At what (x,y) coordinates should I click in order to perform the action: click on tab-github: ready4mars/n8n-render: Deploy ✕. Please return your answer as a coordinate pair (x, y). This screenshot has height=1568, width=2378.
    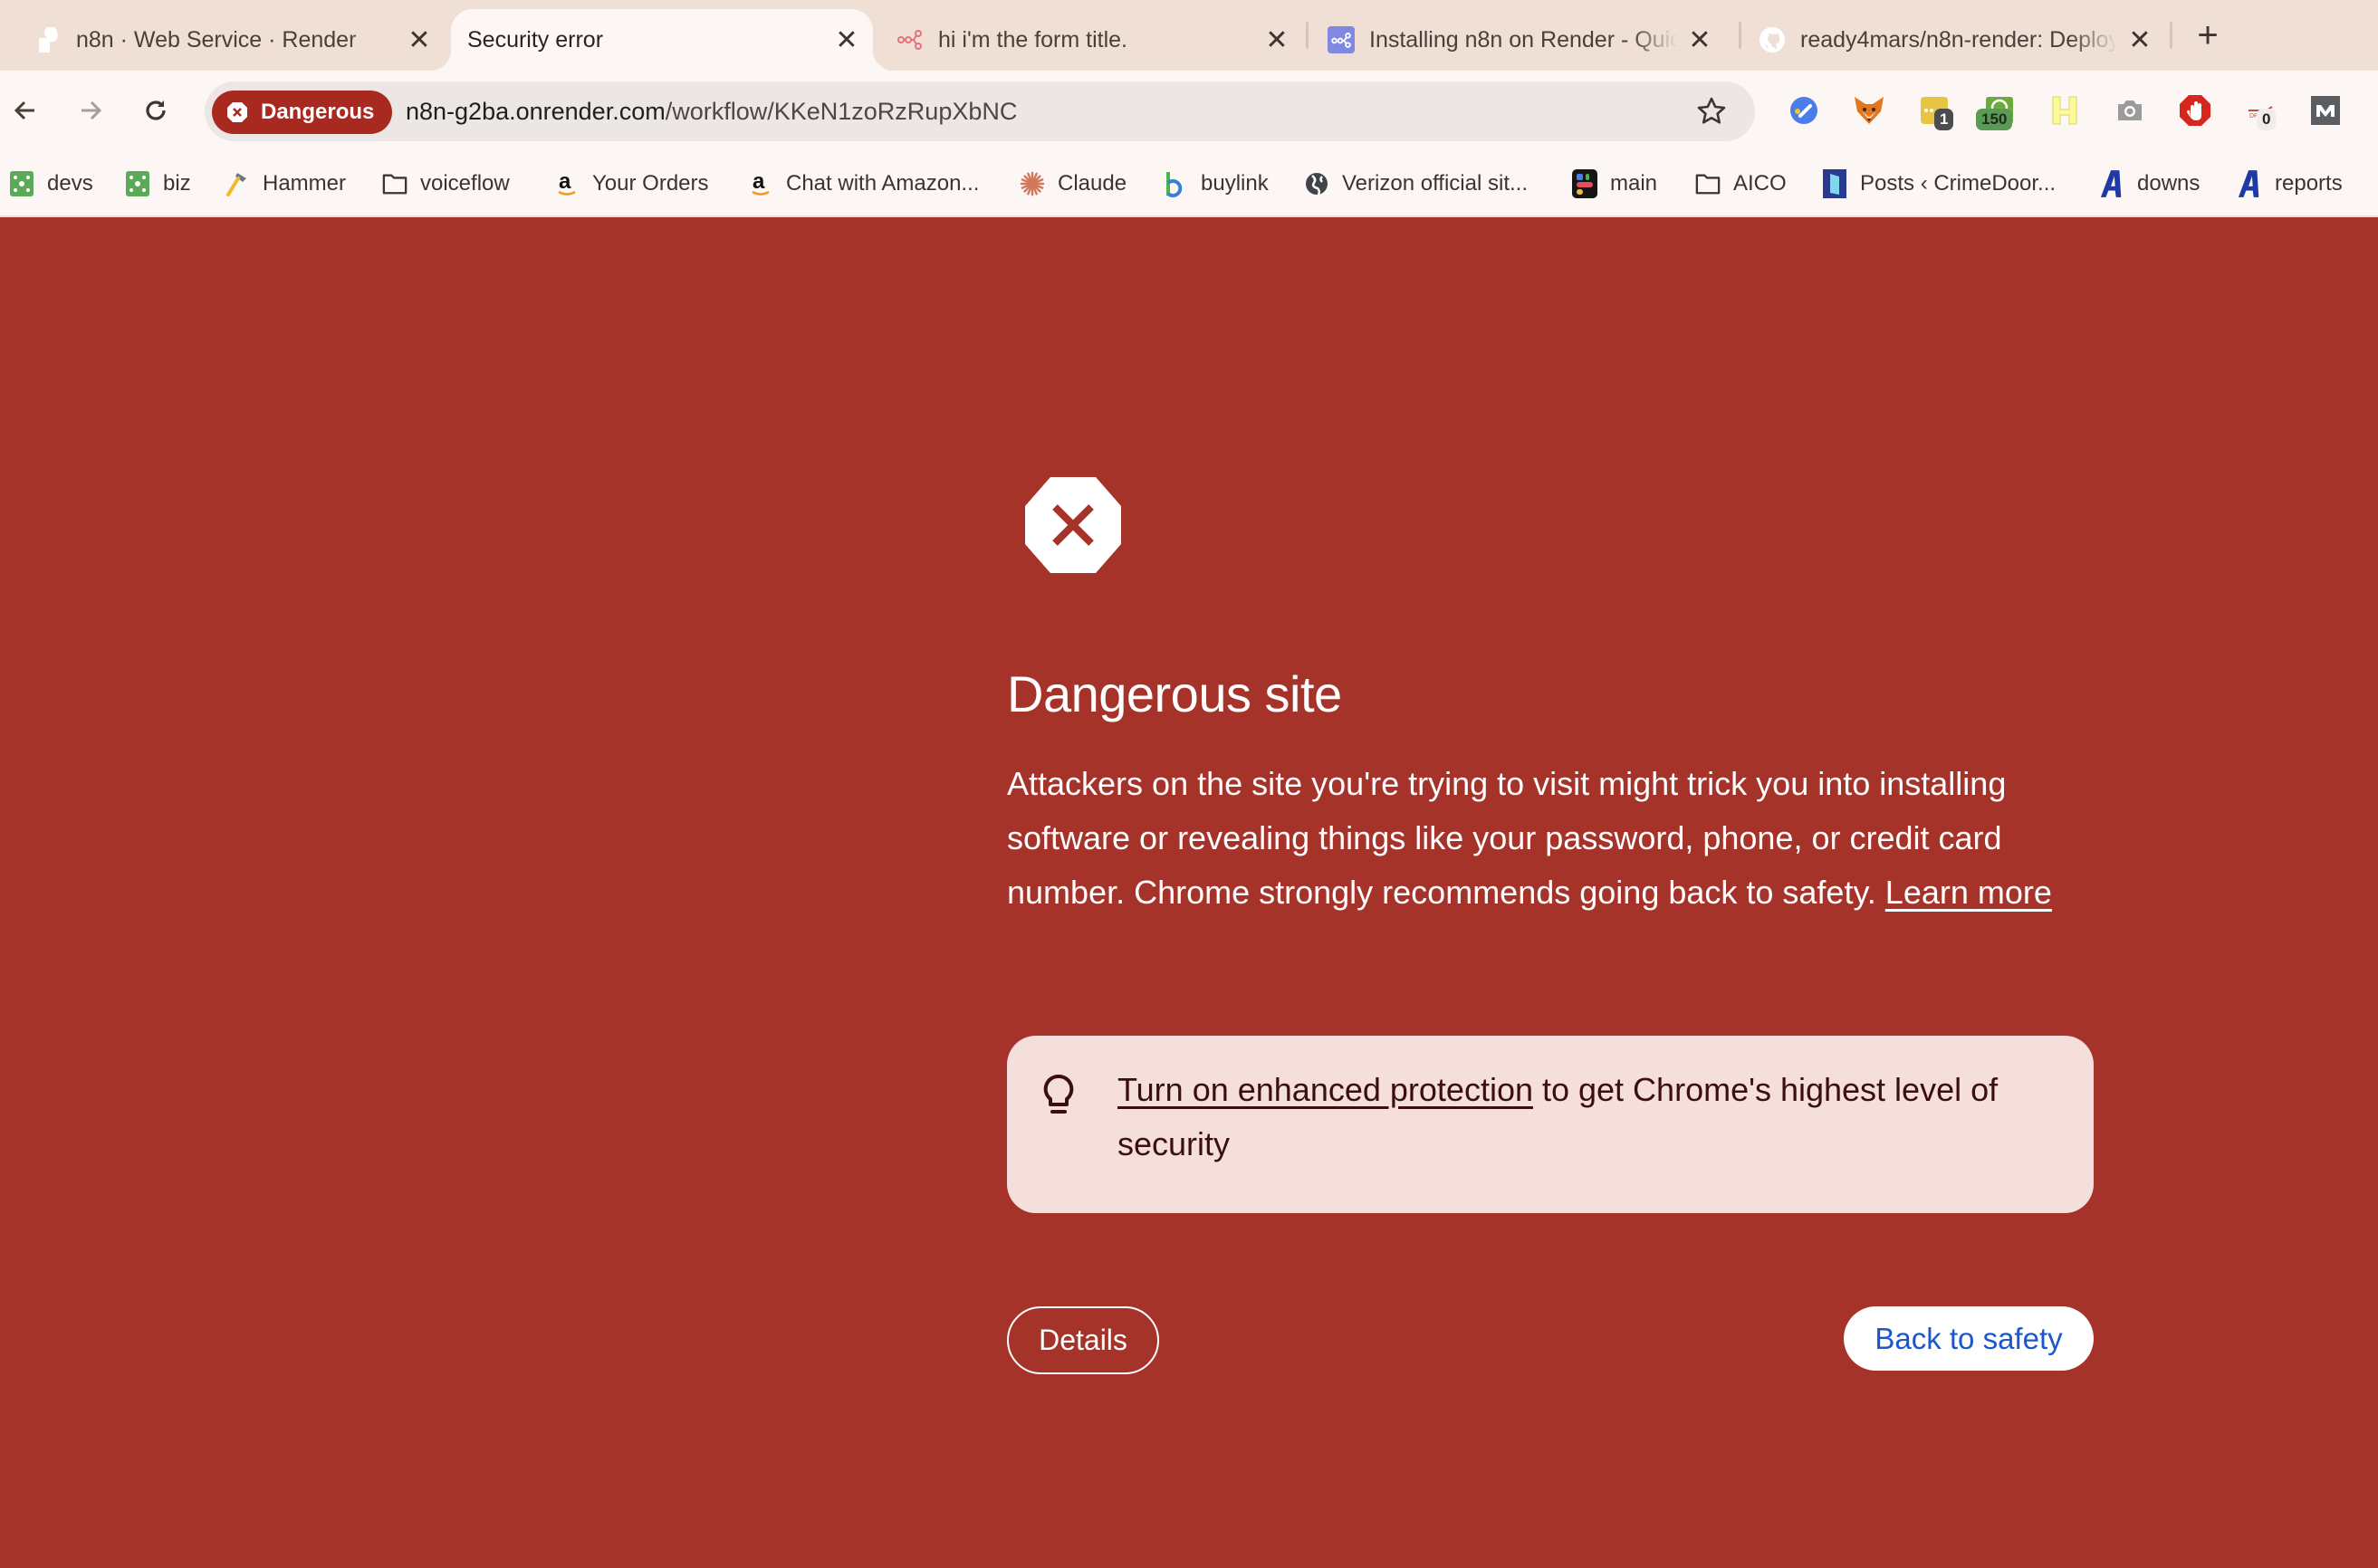
    Looking at the image, I should click on (1956, 40).